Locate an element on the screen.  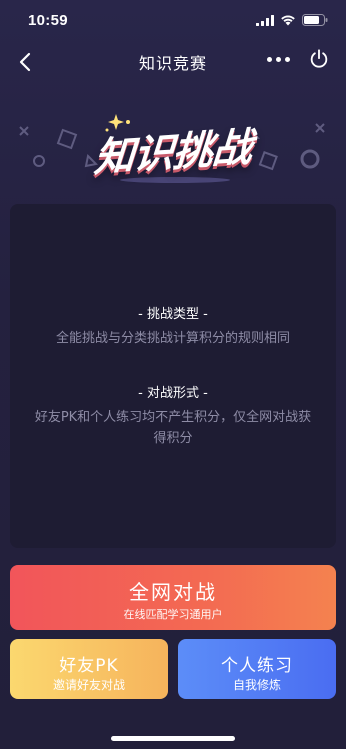
home-indicator is located at coordinates (173, 738).